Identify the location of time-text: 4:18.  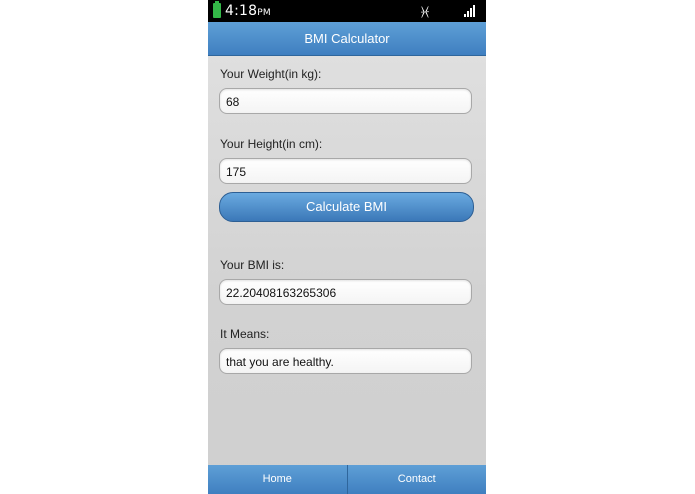
(241, 11).